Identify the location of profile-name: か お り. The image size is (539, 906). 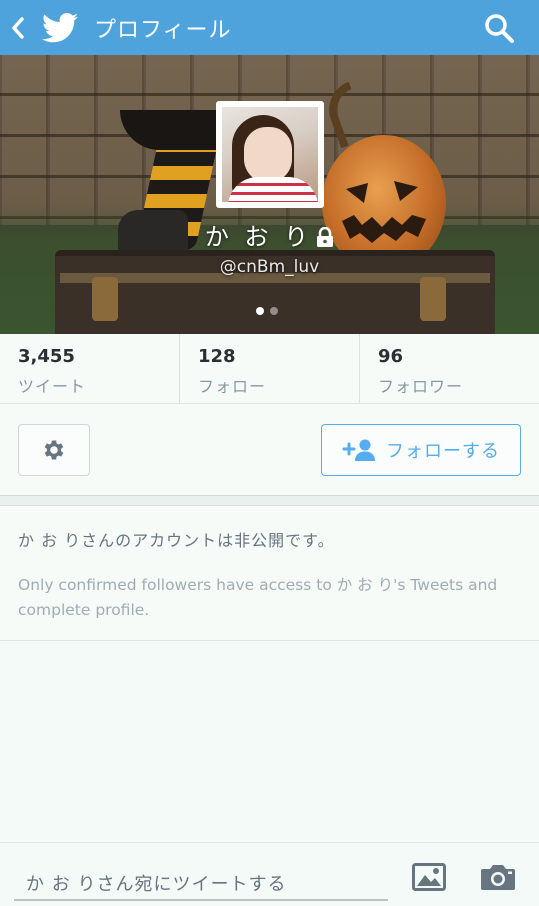
(269, 235).